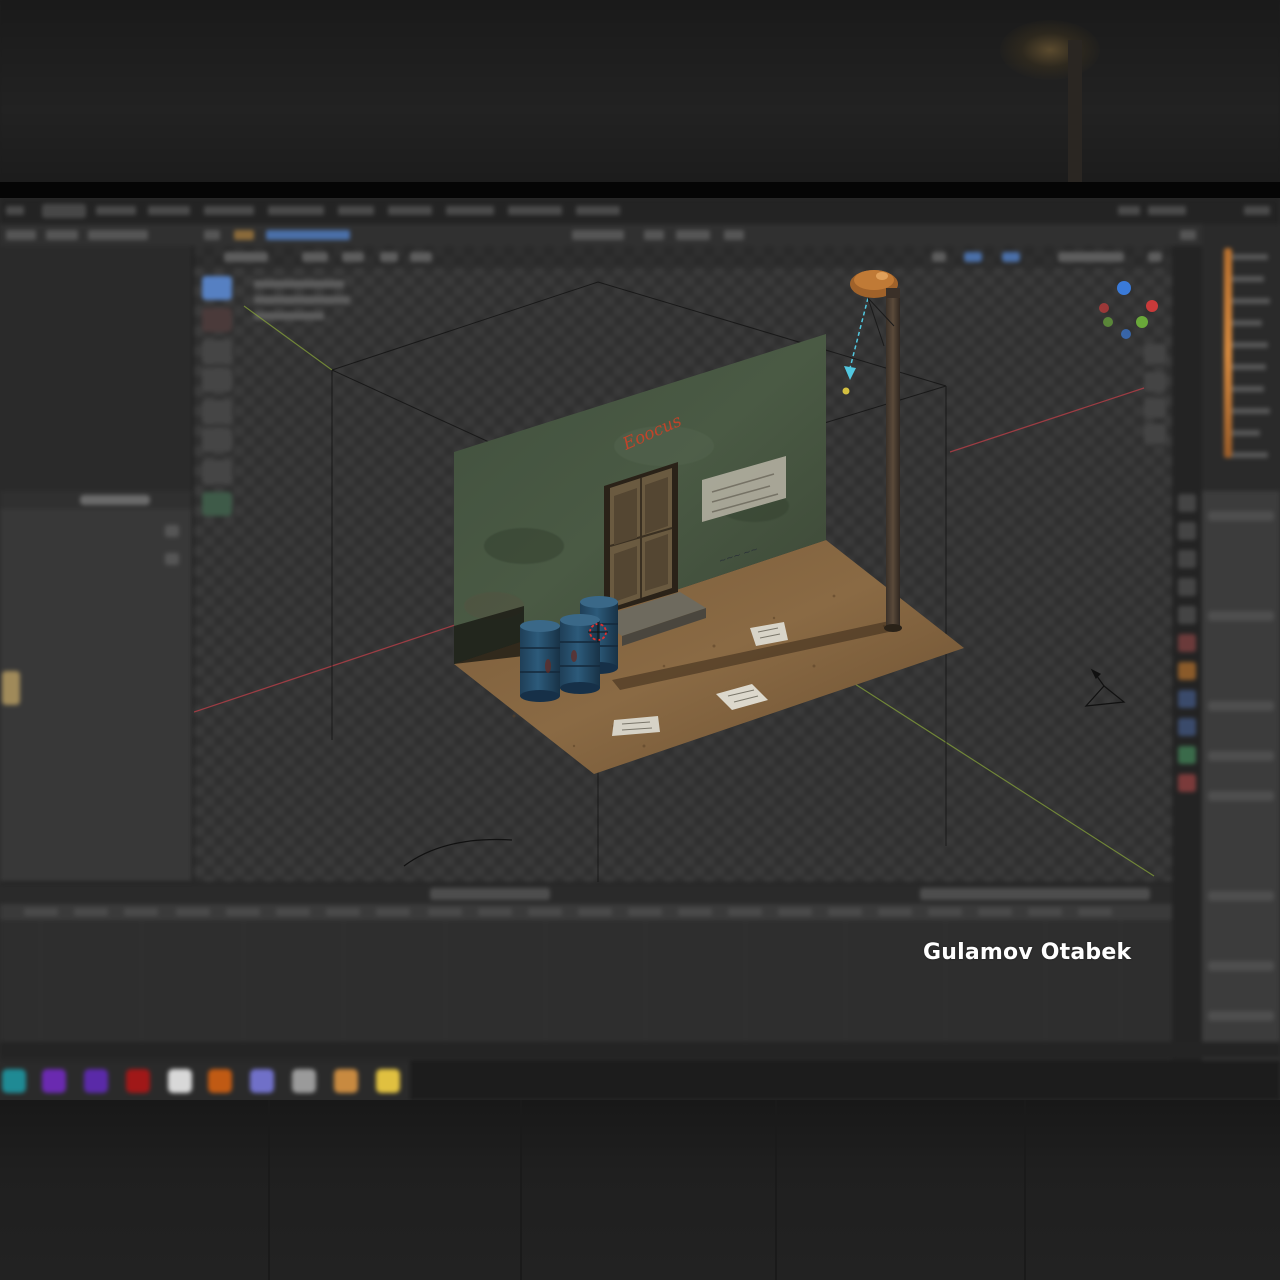  I want to click on app-icon-white, so click(180, 1081).